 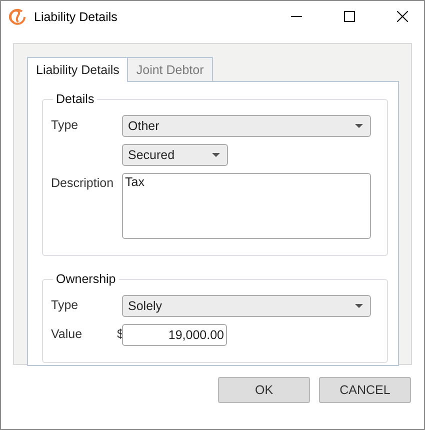 What do you see at coordinates (246, 306) in the screenshot?
I see `dropdown: Solely` at bounding box center [246, 306].